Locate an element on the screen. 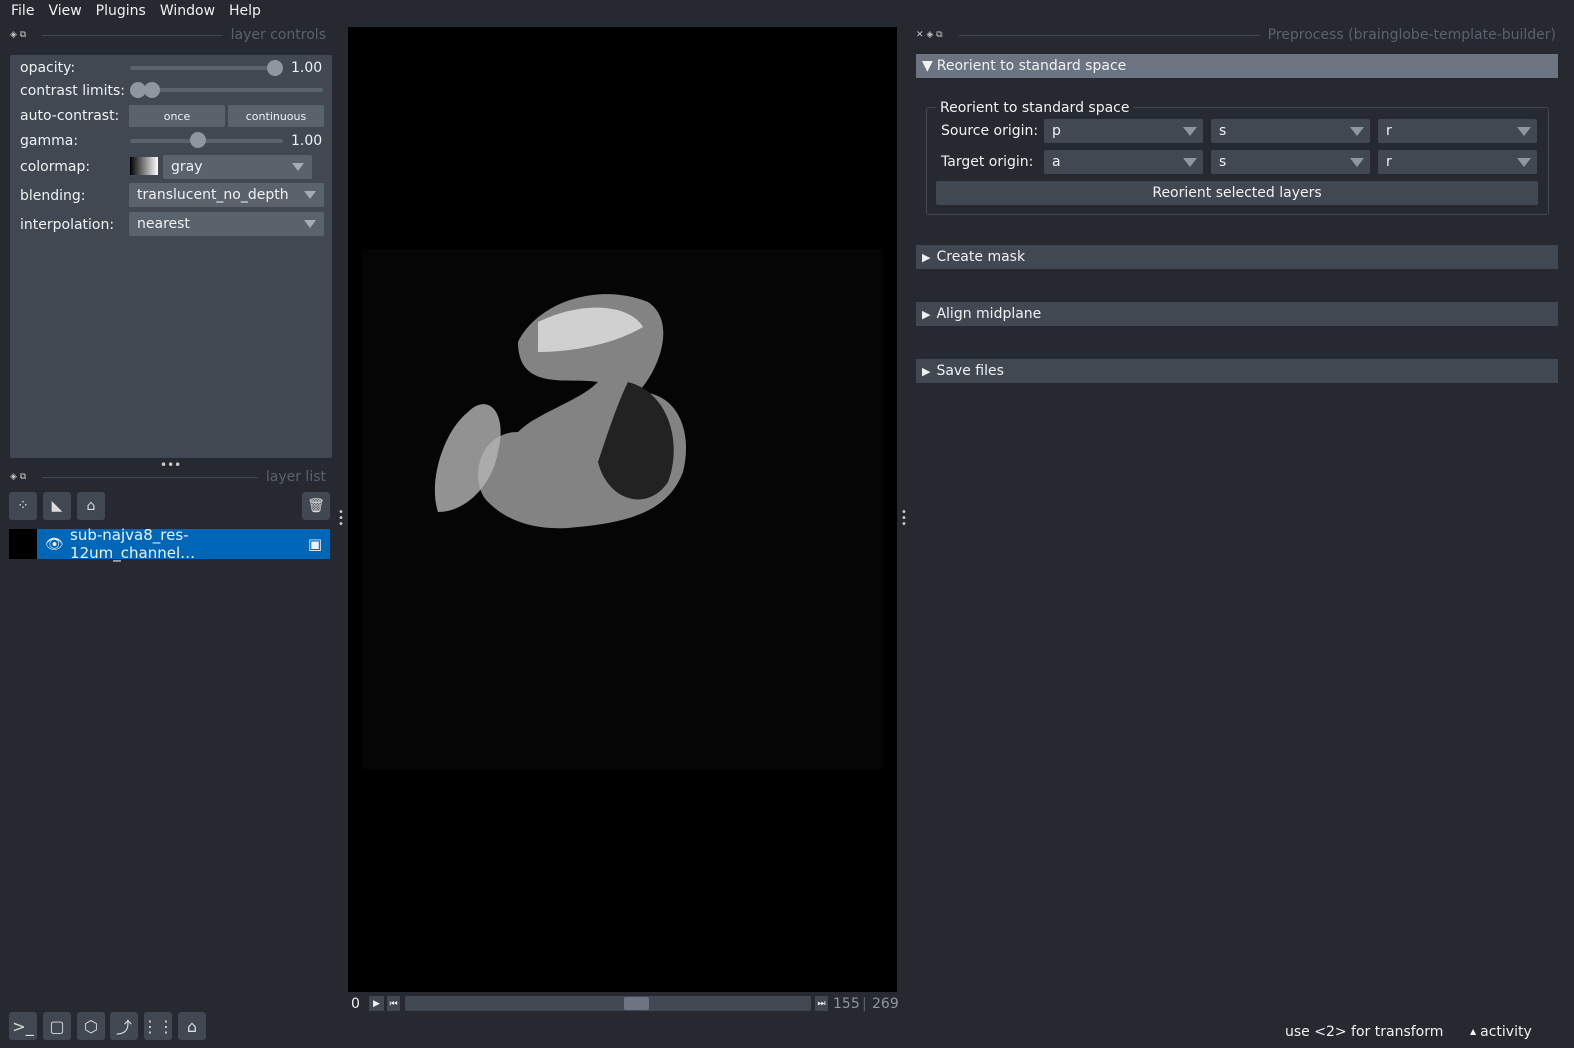 This screenshot has height=1048, width=1574. caret-up-icon: ▲ is located at coordinates (1473, 1031).